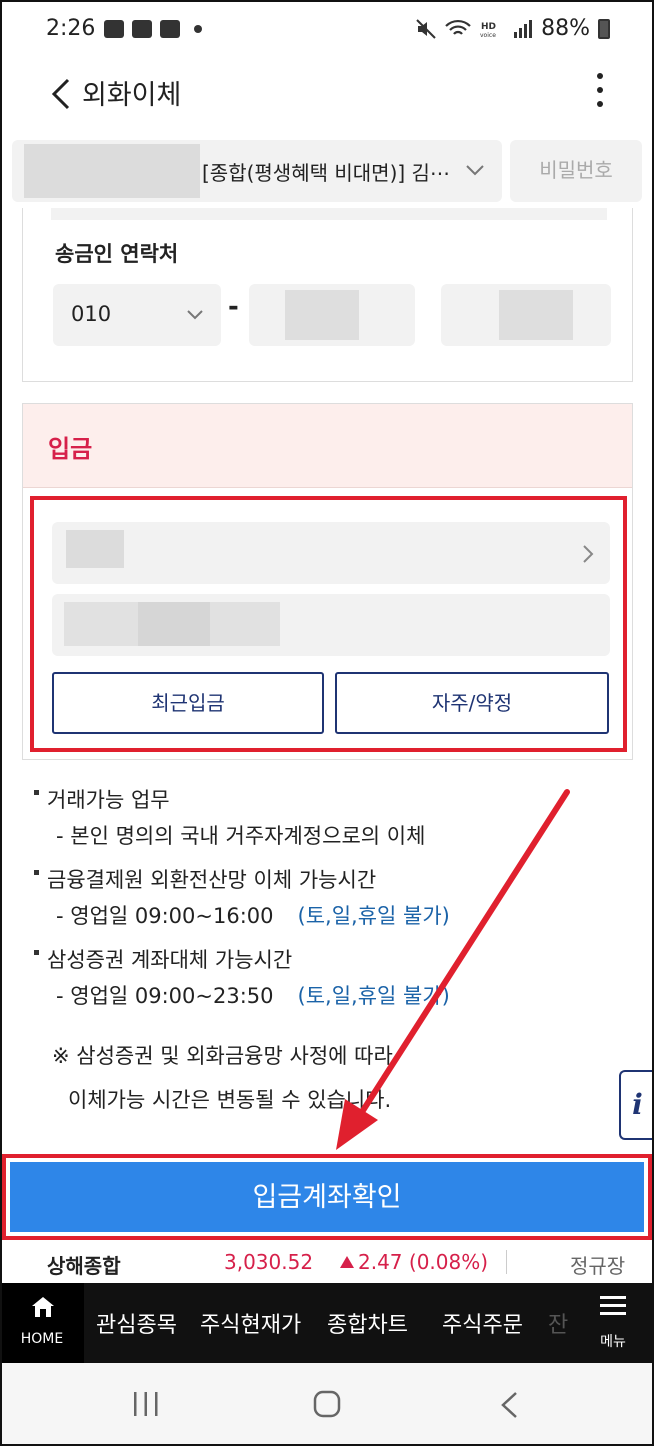  I want to click on wifi-icon, so click(458, 27).